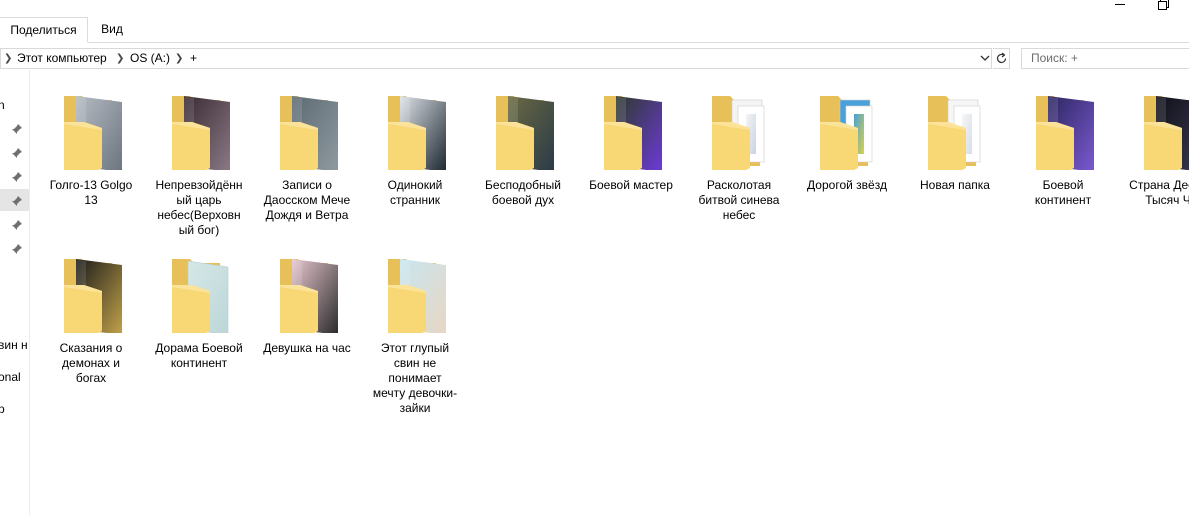  Describe the element at coordinates (955, 185) in the screenshot. I see `folder-name: Новая папка` at that location.